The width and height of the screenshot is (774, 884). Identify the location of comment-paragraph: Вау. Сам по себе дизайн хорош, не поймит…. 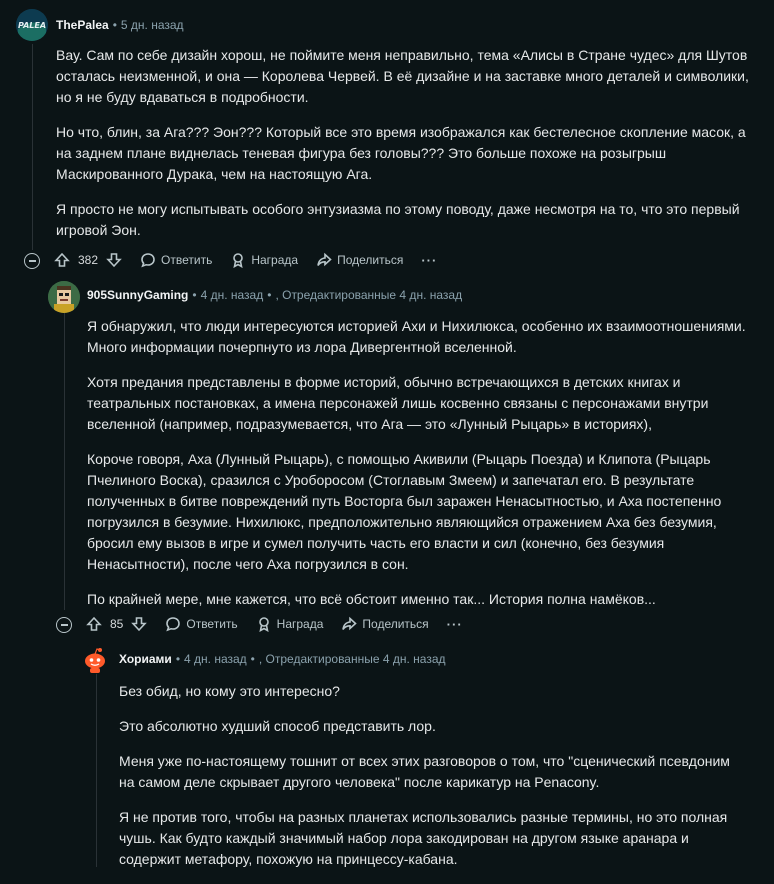
(402, 76).